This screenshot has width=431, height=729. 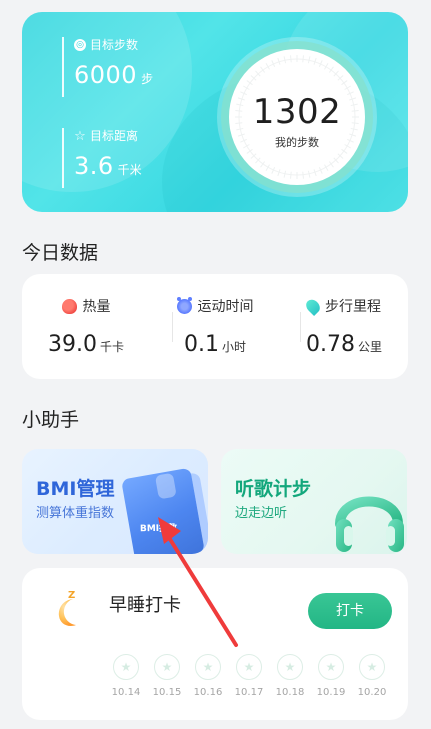 What do you see at coordinates (344, 326) in the screenshot?
I see `walking-distance-metric: 步行里程 0.78 公里` at bounding box center [344, 326].